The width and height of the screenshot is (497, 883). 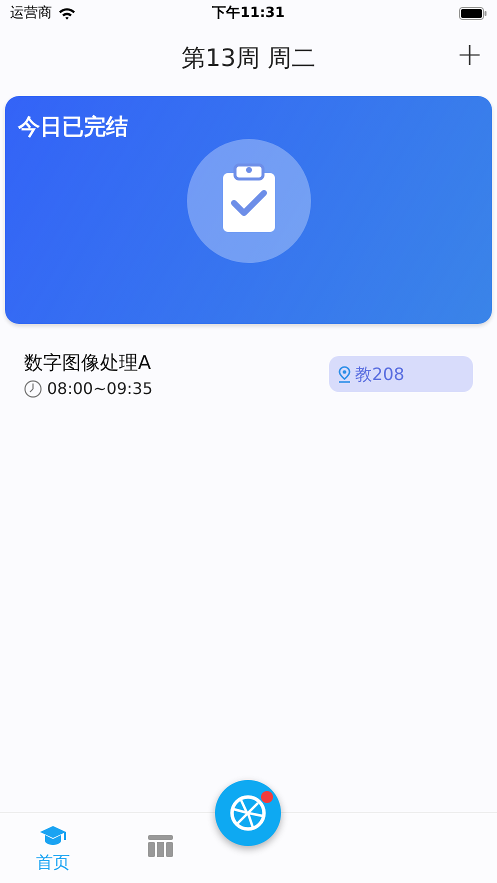 What do you see at coordinates (88, 363) in the screenshot?
I see `course-name: 数字图像处理A` at bounding box center [88, 363].